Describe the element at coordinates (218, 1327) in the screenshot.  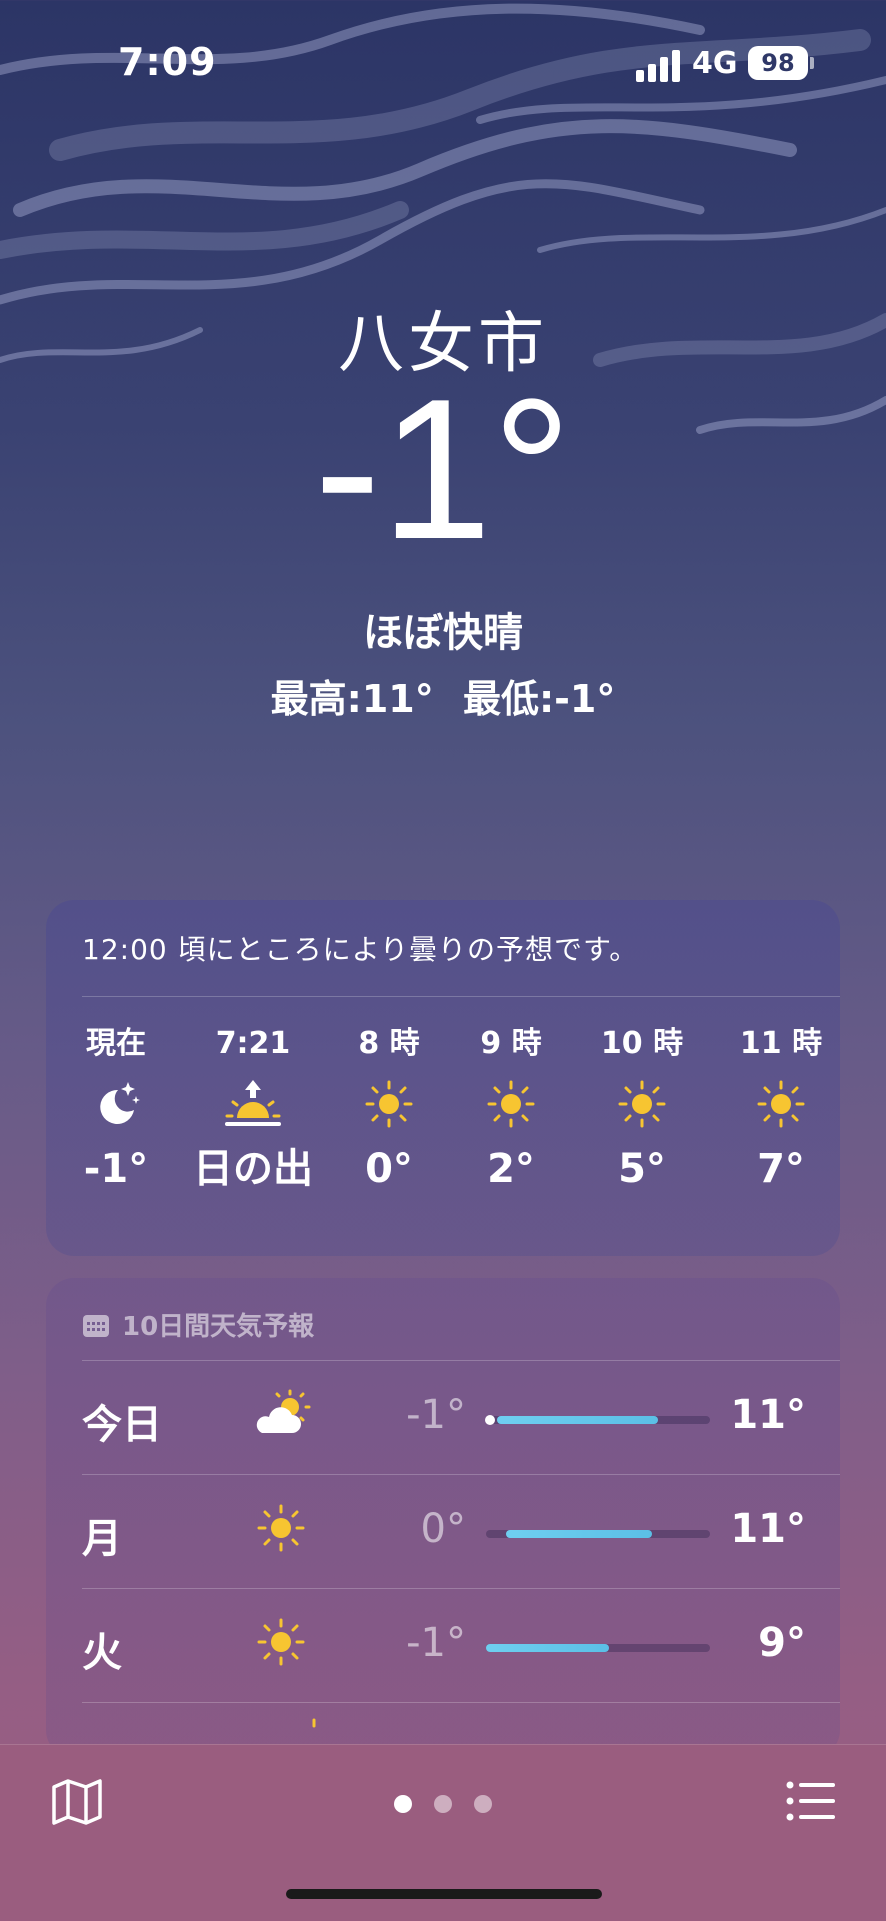
I see `ten-day-title: 10日間天気予報` at that location.